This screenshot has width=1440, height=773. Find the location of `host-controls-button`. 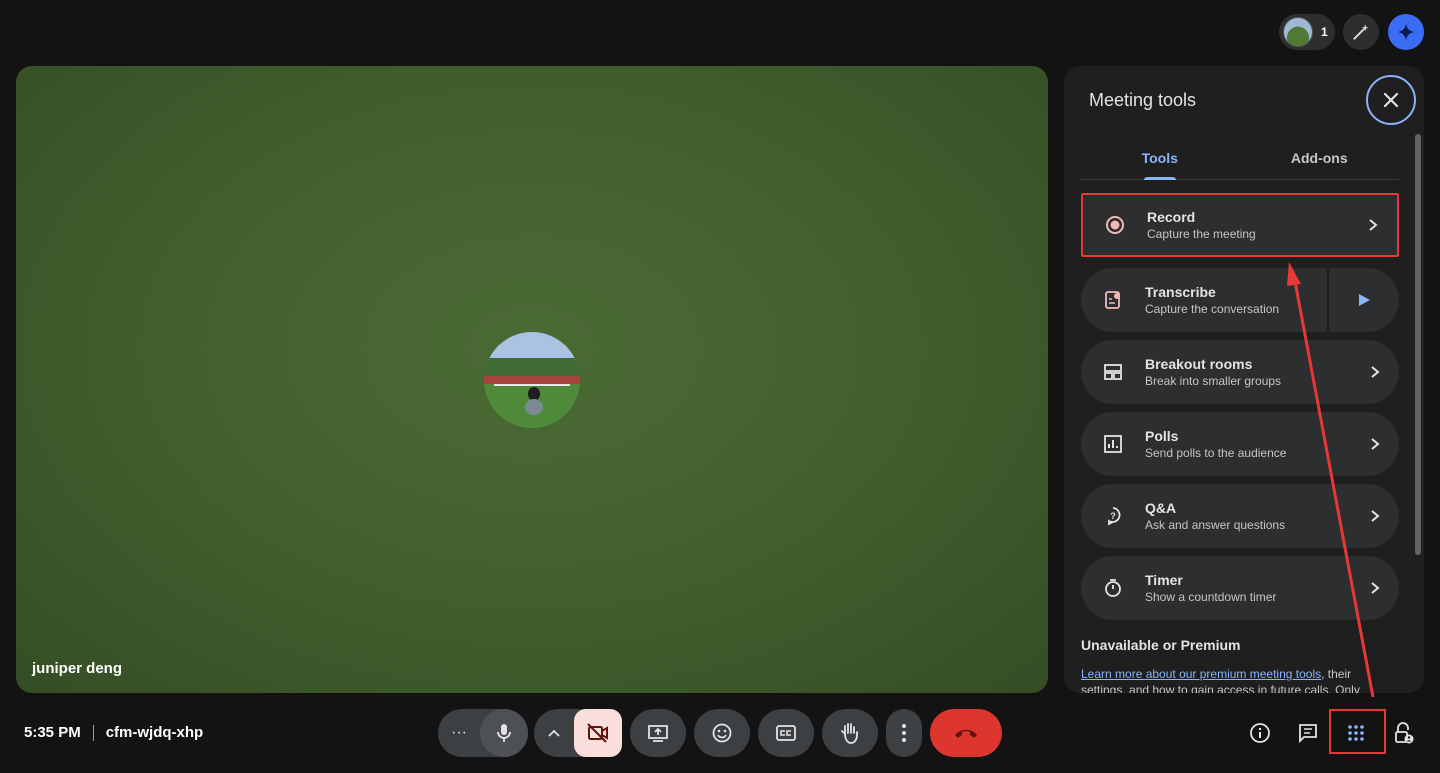

host-controls-button is located at coordinates (1404, 733).